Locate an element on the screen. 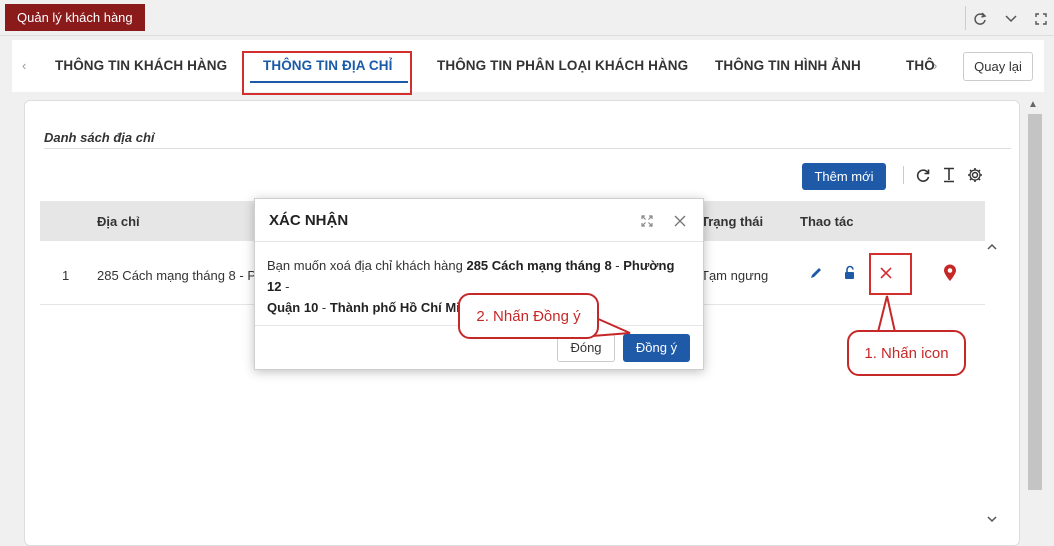 This screenshot has height=546, width=1054. row-address: 285 Cách mạng tháng 8 - Phư is located at coordinates (184, 275).